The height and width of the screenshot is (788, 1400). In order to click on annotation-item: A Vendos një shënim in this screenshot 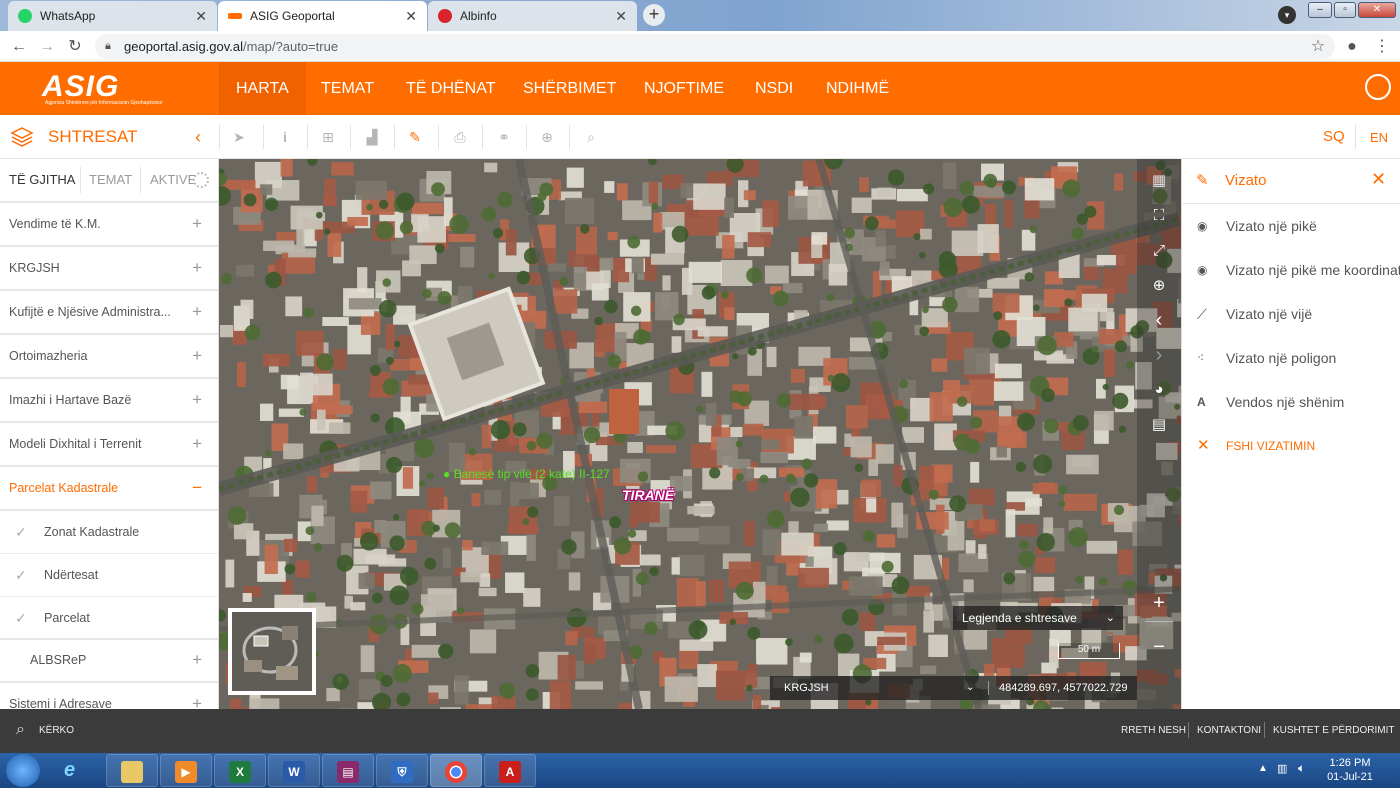, I will do `click(1291, 402)`.